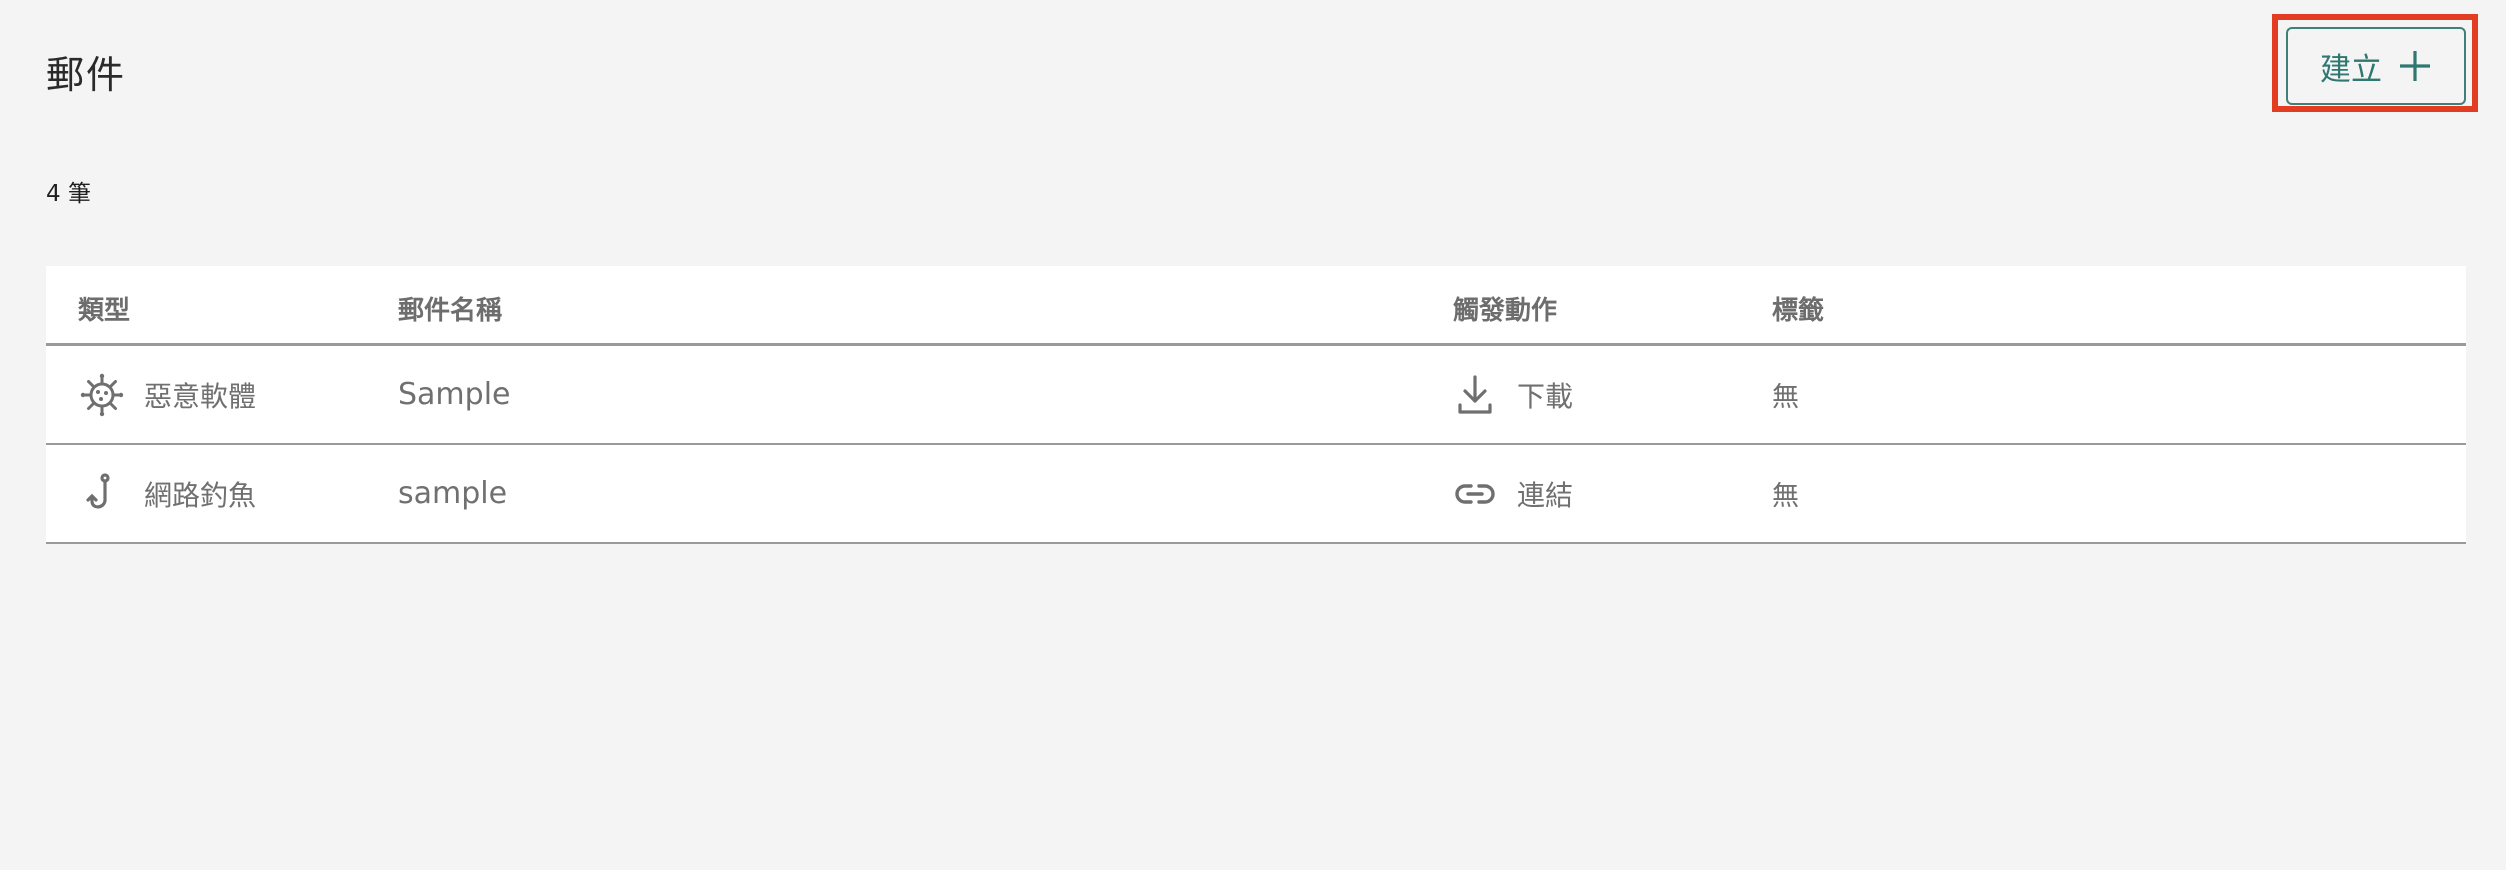 This screenshot has height=870, width=2506. I want to click on create-button: 建立, so click(2376, 66).